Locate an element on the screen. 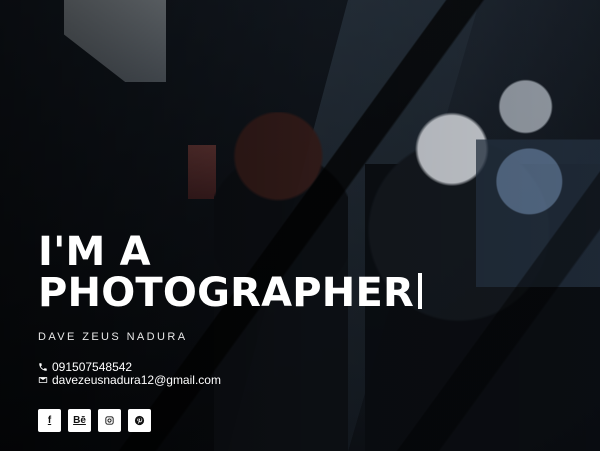 The height and width of the screenshot is (451, 600). hero-heading-line-2: PHOTOGRAPHER is located at coordinates (230, 293).